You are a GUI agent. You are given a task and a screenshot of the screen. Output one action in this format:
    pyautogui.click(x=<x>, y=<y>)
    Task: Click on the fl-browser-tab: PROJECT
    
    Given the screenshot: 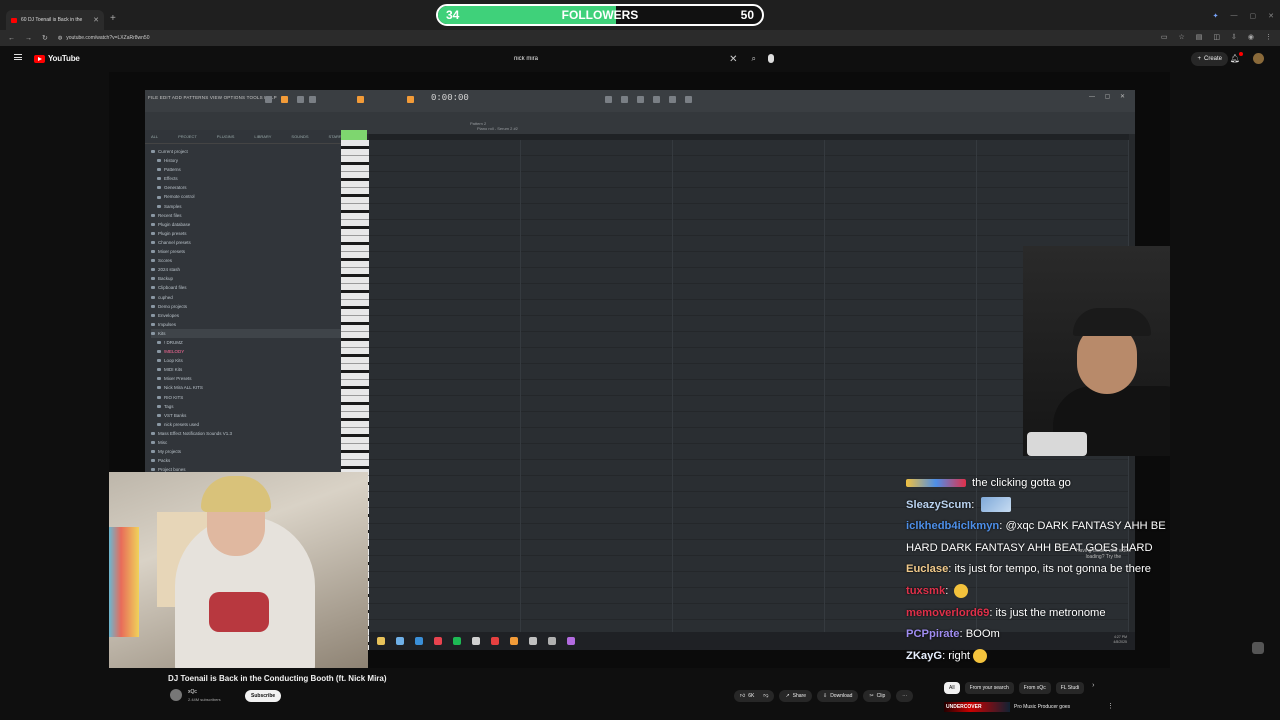 What is the action you would take?
    pyautogui.click(x=187, y=136)
    